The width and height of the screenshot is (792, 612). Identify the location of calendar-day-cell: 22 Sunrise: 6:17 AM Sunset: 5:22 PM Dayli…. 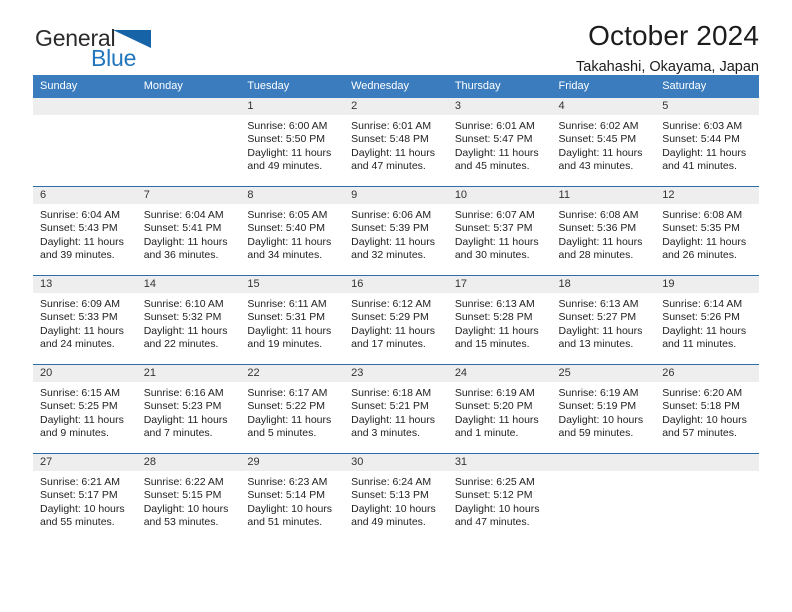
(292, 409).